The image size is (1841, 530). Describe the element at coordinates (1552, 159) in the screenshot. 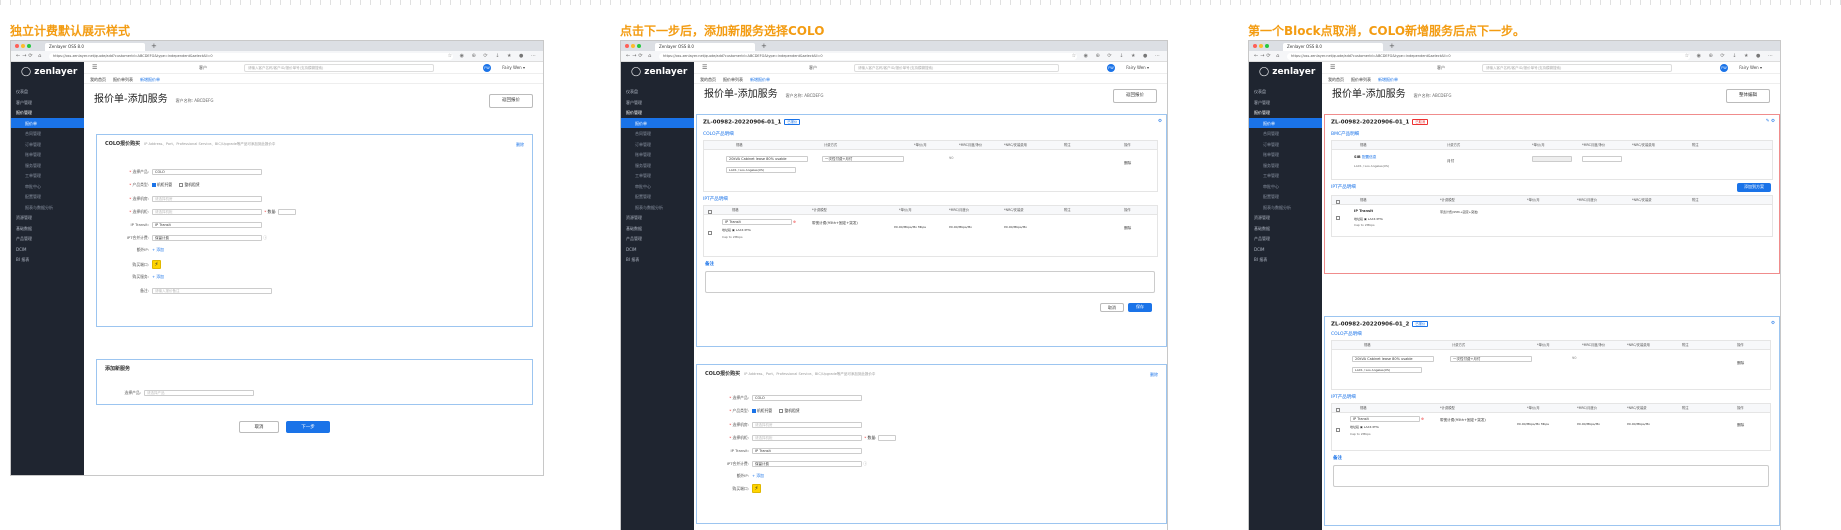

I see `bmc-price-input` at that location.